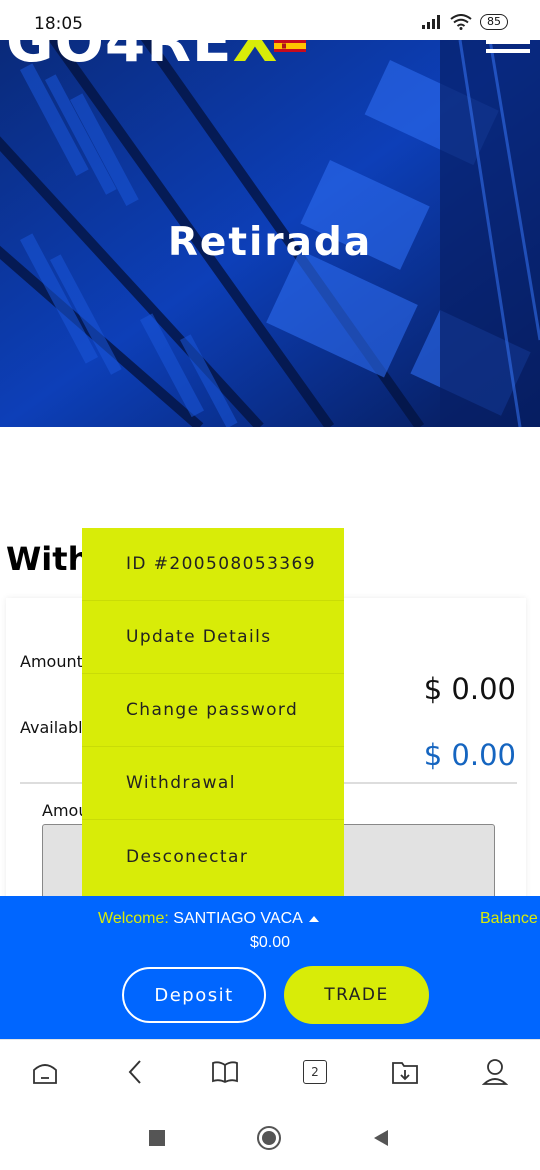 The image size is (540, 1170). What do you see at coordinates (405, 1072) in the screenshot?
I see `downloads-icon` at bounding box center [405, 1072].